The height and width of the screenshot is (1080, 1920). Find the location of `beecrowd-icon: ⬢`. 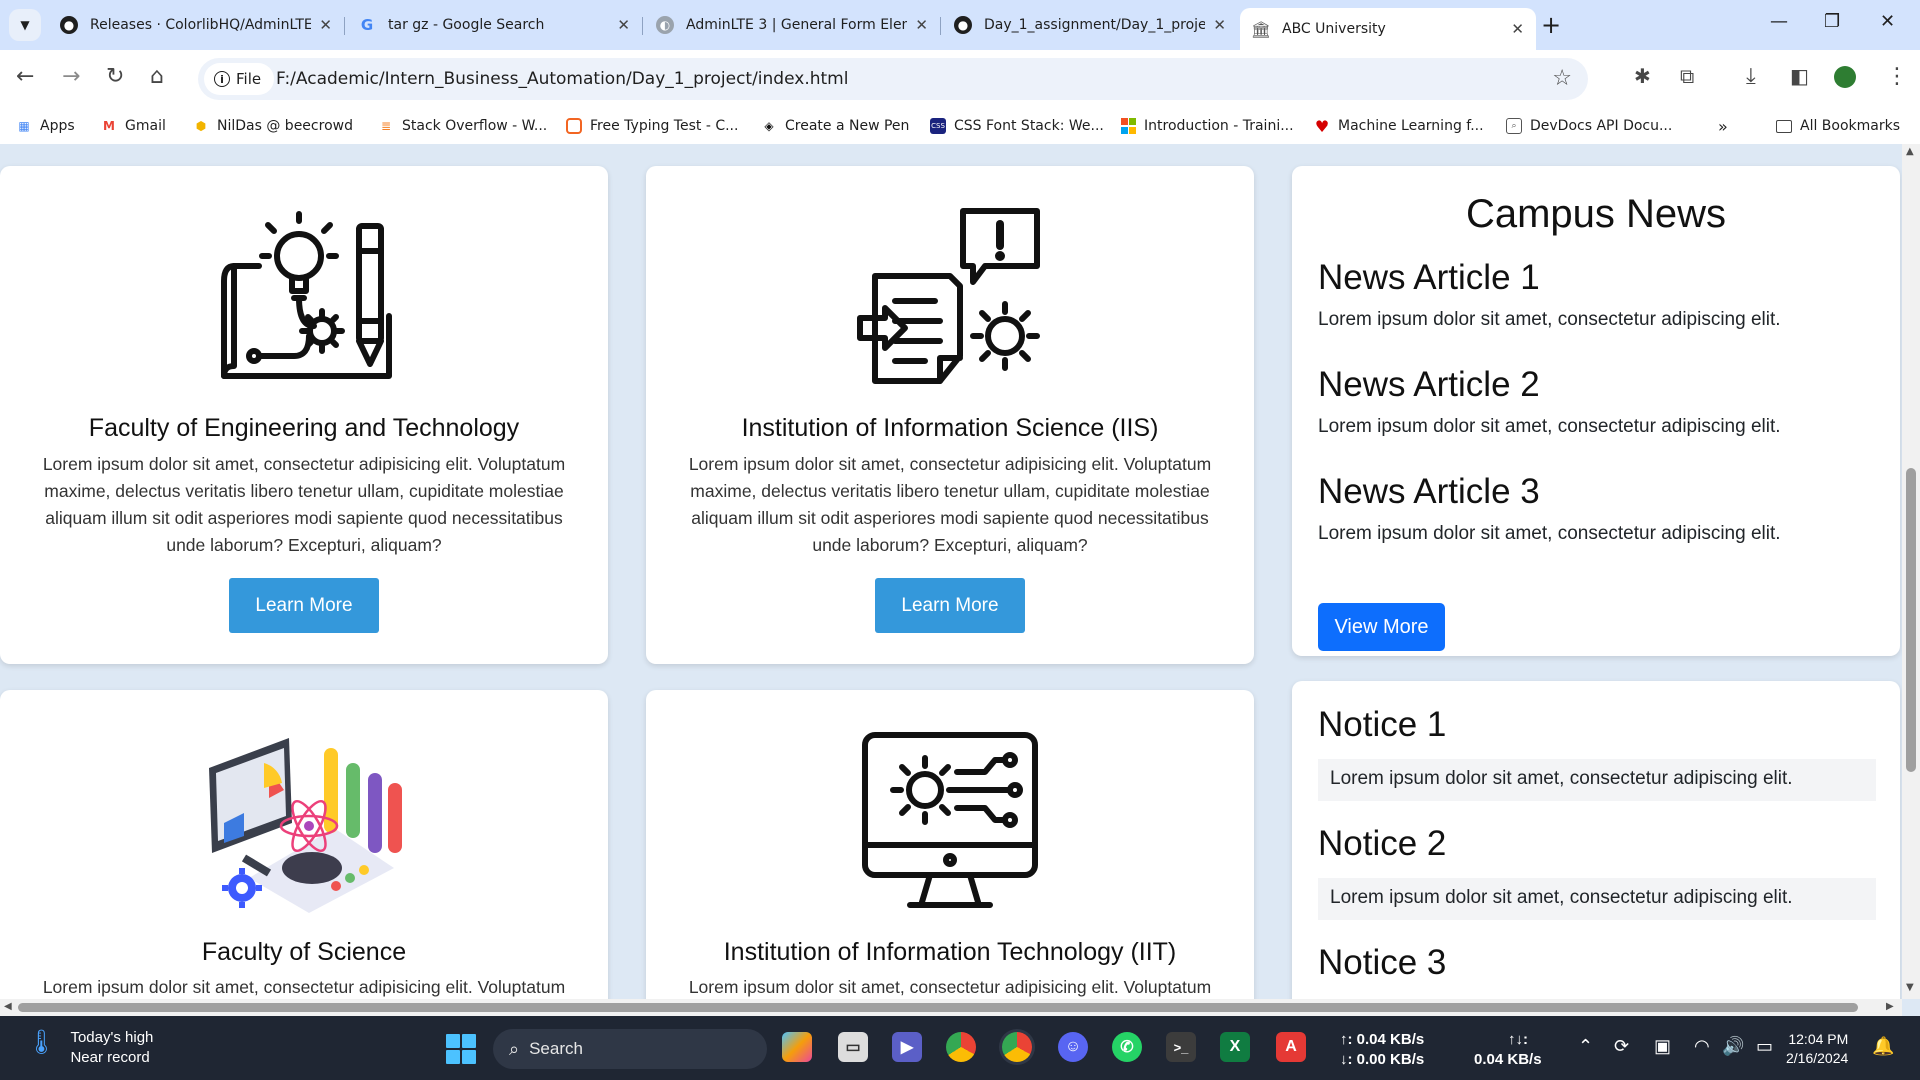

beecrowd-icon: ⬢ is located at coordinates (201, 126).